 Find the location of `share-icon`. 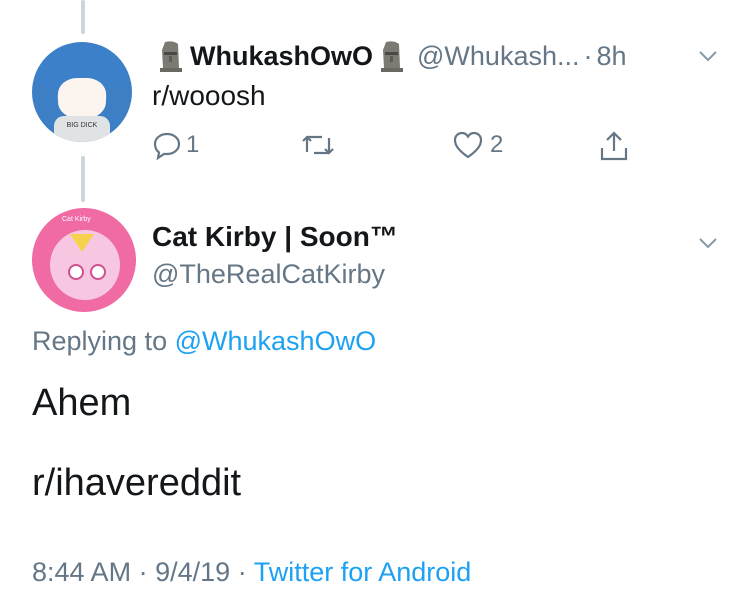

share-icon is located at coordinates (614, 146).